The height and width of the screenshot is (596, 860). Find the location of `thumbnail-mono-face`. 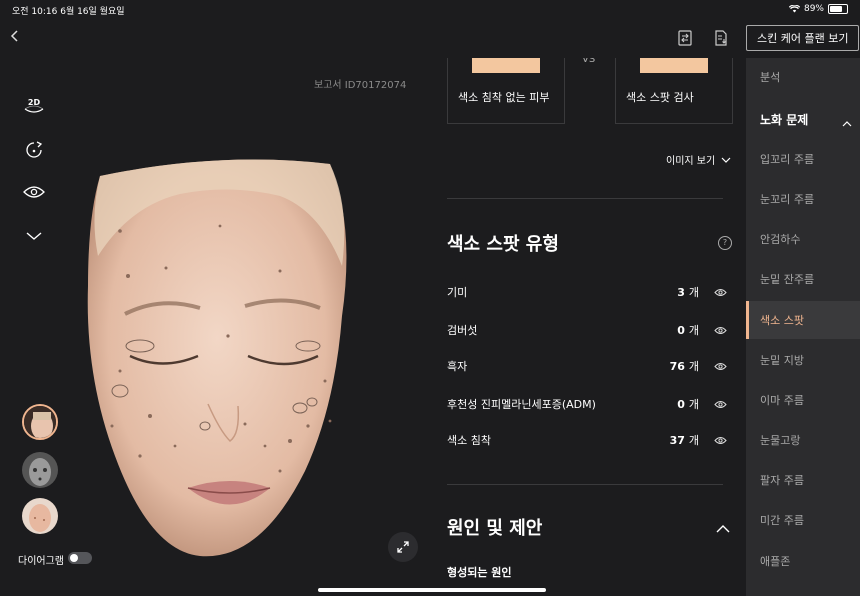

thumbnail-mono-face is located at coordinates (40, 470).